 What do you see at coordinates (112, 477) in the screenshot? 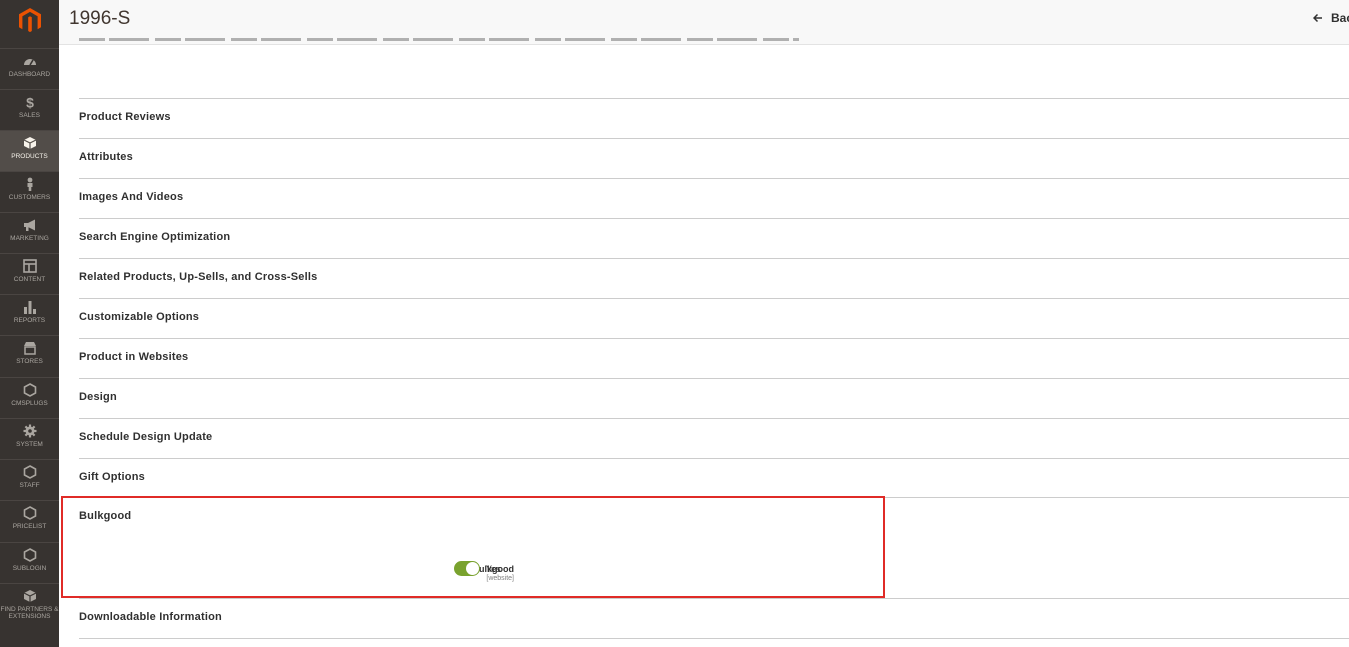
I see `section-title: Gift Options` at bounding box center [112, 477].